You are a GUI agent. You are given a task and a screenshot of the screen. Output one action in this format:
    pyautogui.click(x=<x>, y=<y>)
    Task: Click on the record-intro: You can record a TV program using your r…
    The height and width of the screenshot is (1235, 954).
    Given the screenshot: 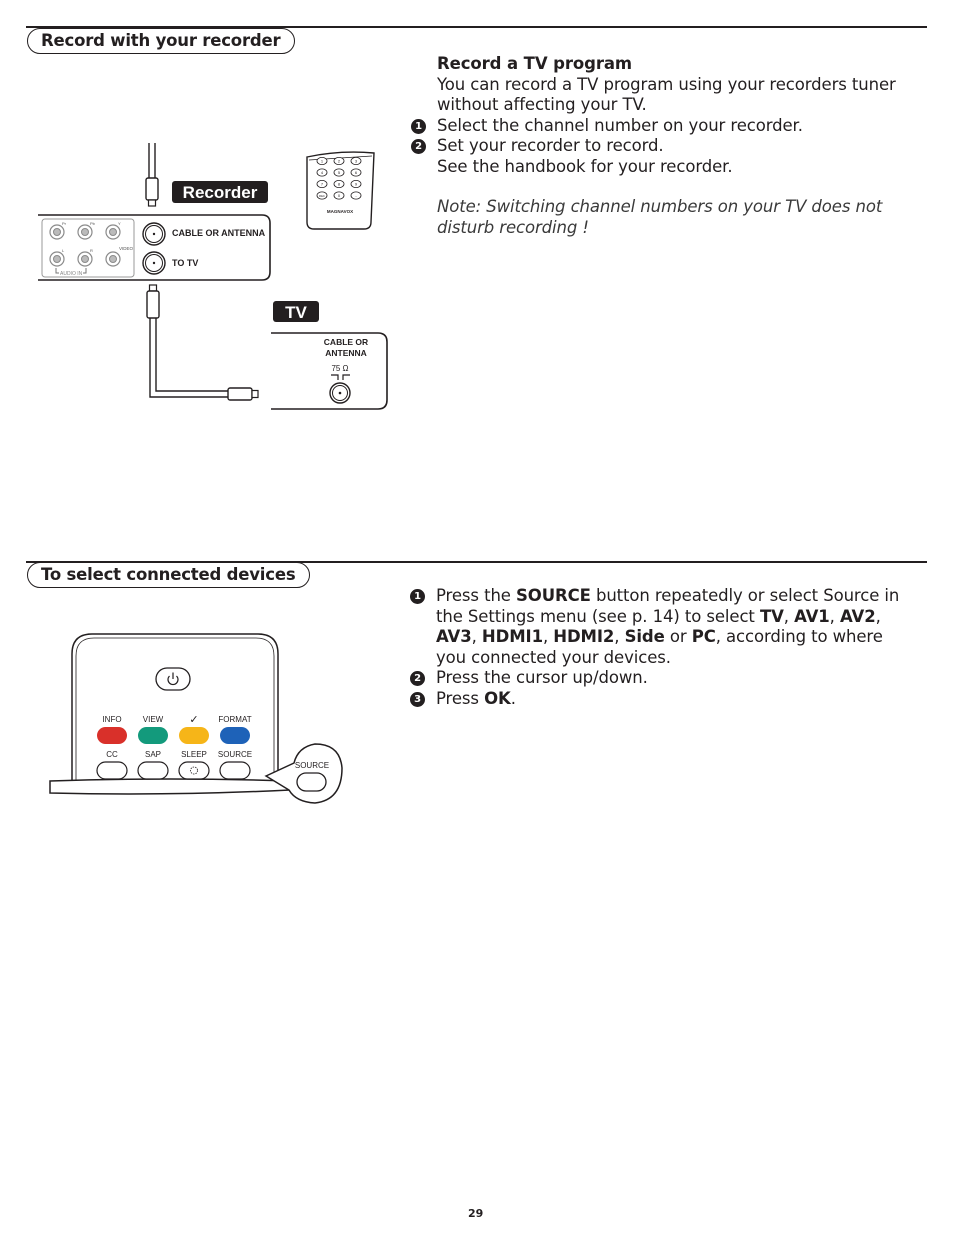 What is the action you would take?
    pyautogui.click(x=666, y=94)
    